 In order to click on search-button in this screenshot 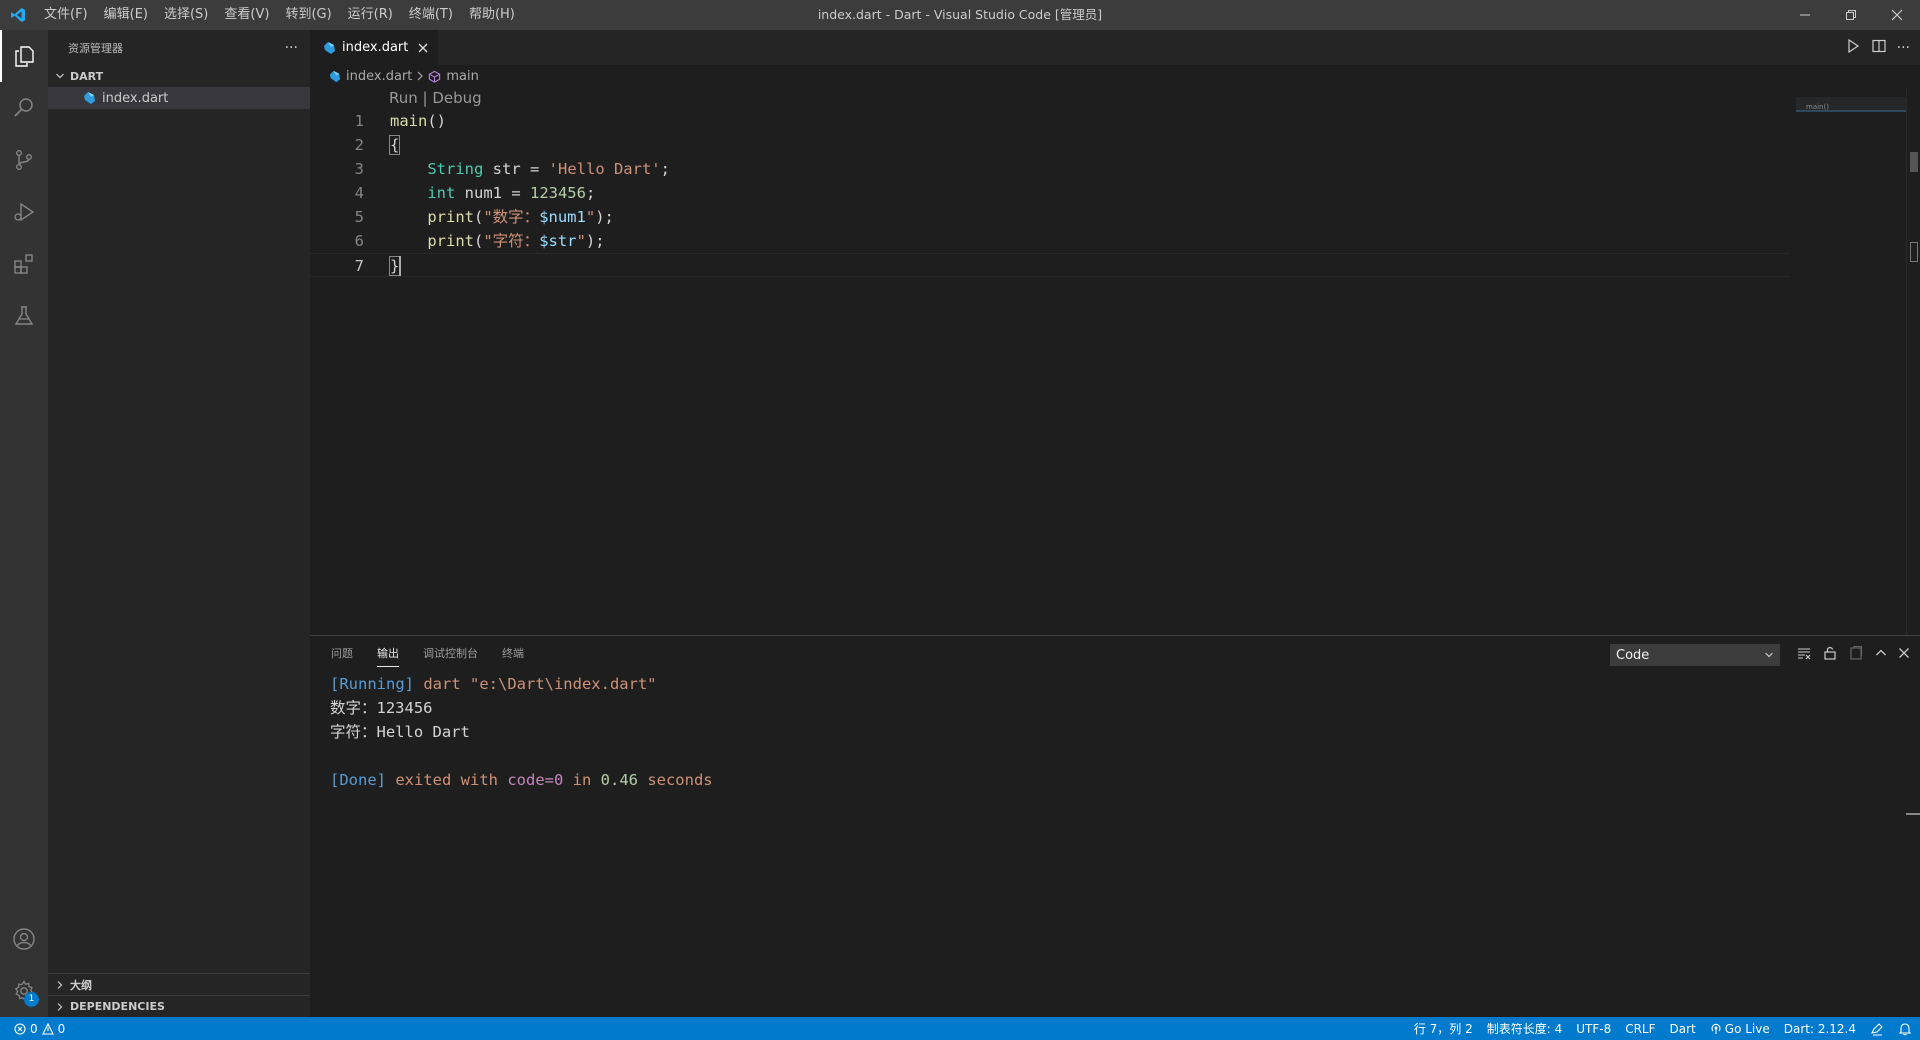, I will do `click(24, 108)`.